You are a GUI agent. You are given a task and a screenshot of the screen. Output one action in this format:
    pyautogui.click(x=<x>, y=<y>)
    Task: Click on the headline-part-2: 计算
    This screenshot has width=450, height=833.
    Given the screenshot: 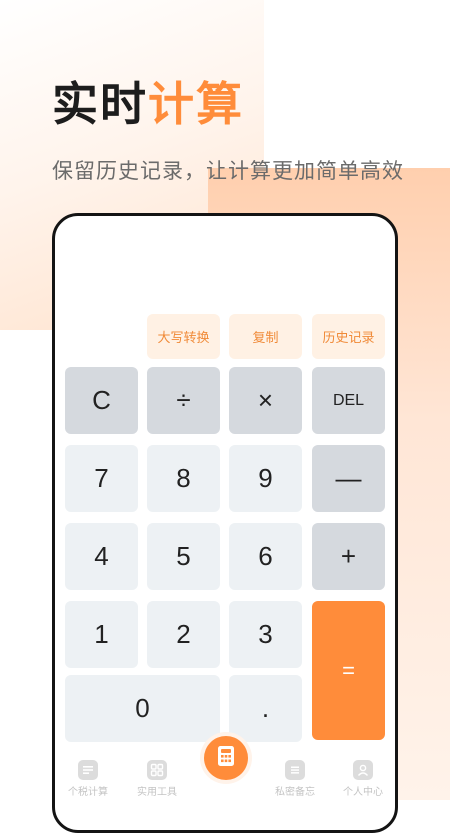 What is the action you would take?
    pyautogui.click(x=196, y=104)
    